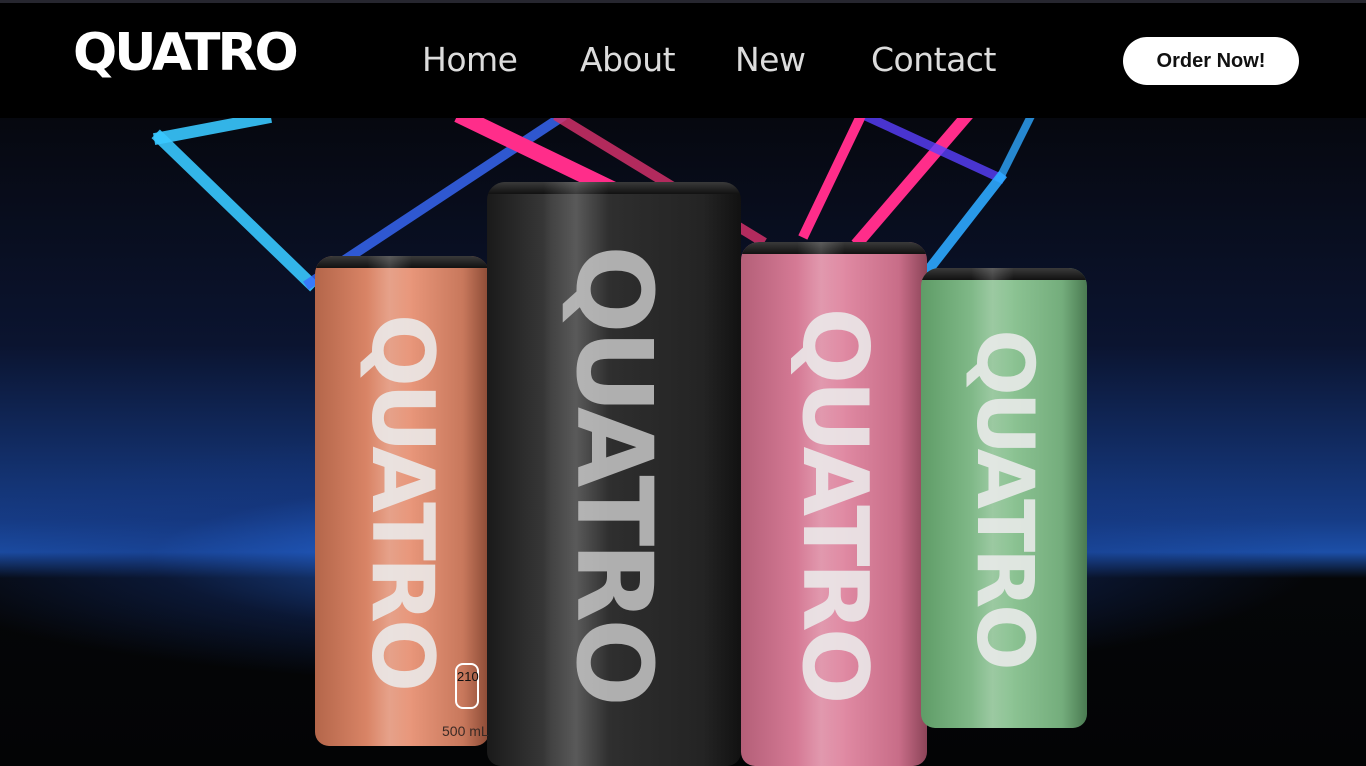 The height and width of the screenshot is (766, 1366). What do you see at coordinates (628, 59) in the screenshot?
I see `nav-link-about: About` at bounding box center [628, 59].